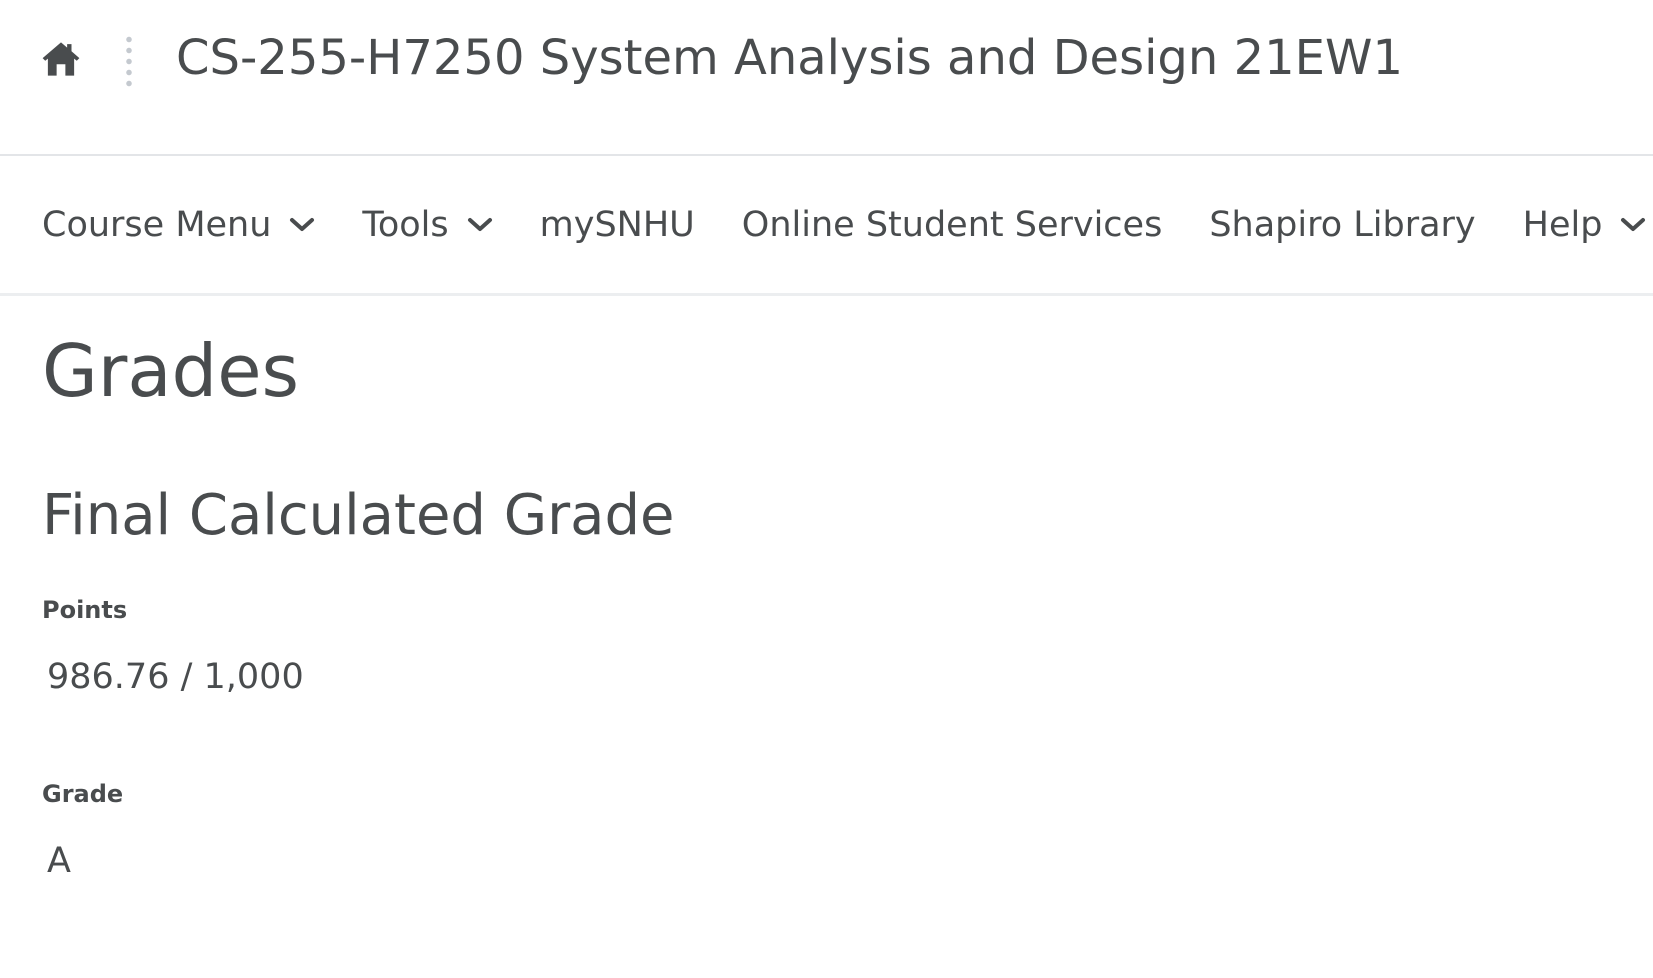  What do you see at coordinates (358, 515) in the screenshot?
I see `final-grade-heading: Final Calculated Grade` at bounding box center [358, 515].